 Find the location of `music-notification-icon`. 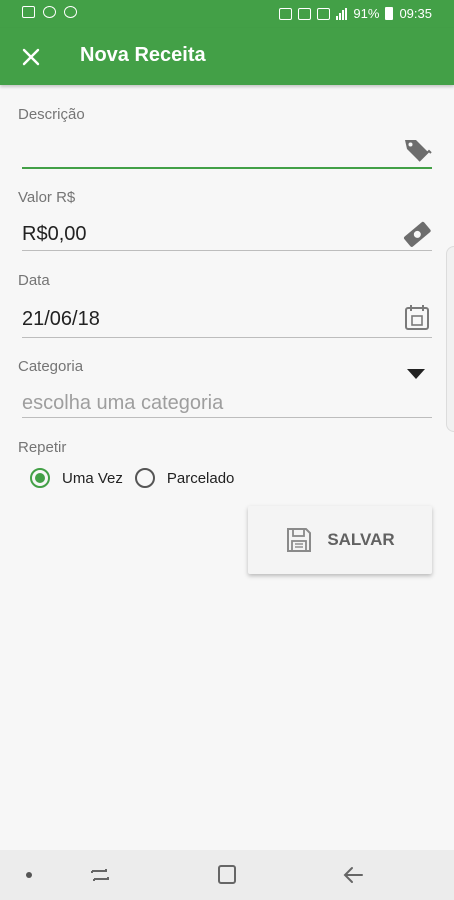

music-notification-icon is located at coordinates (49, 12).